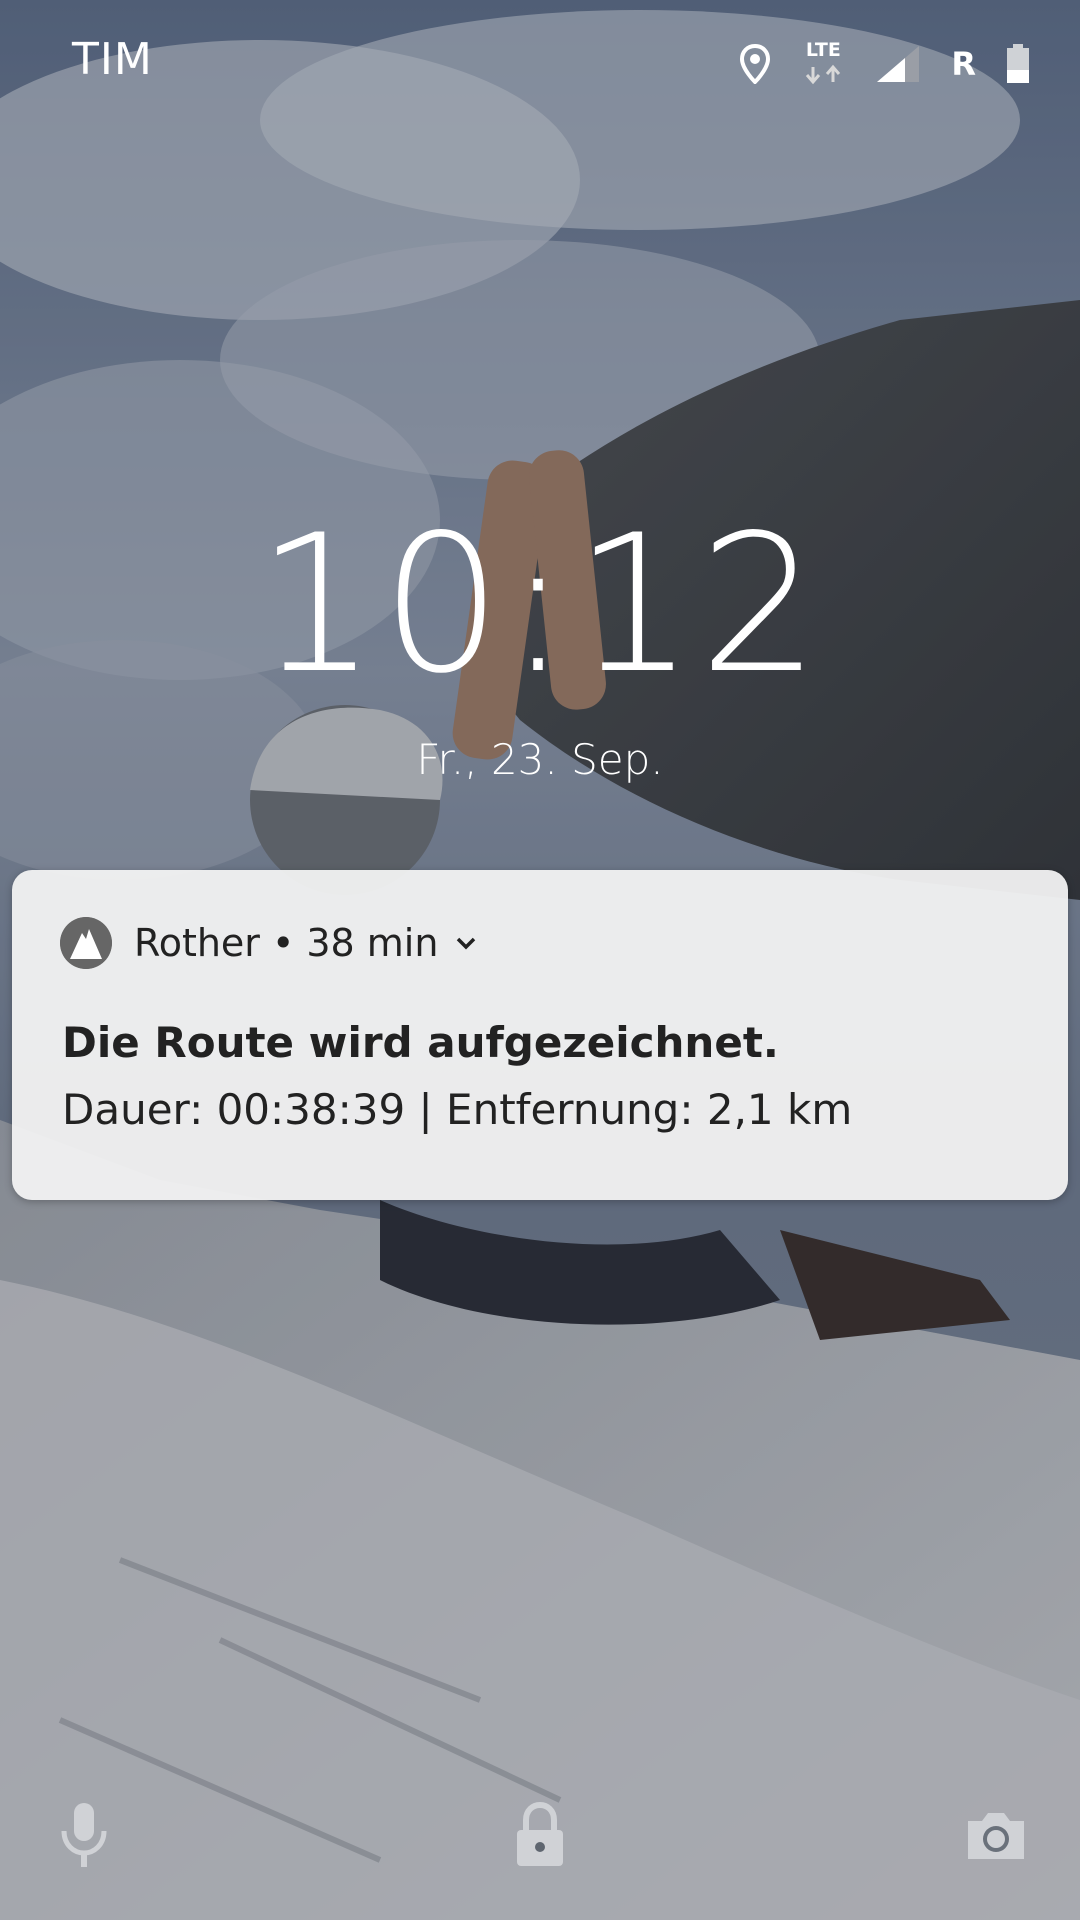  What do you see at coordinates (898, 64) in the screenshot?
I see `signal-strength-icon` at bounding box center [898, 64].